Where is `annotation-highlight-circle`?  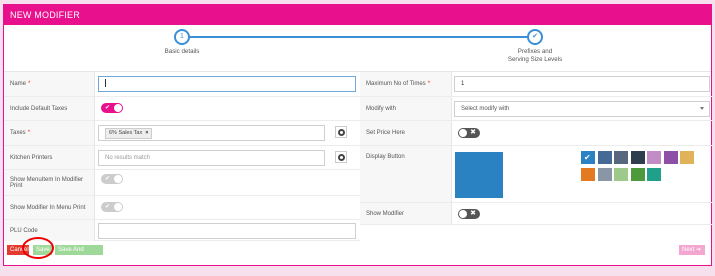 annotation-highlight-circle is located at coordinates (38, 248).